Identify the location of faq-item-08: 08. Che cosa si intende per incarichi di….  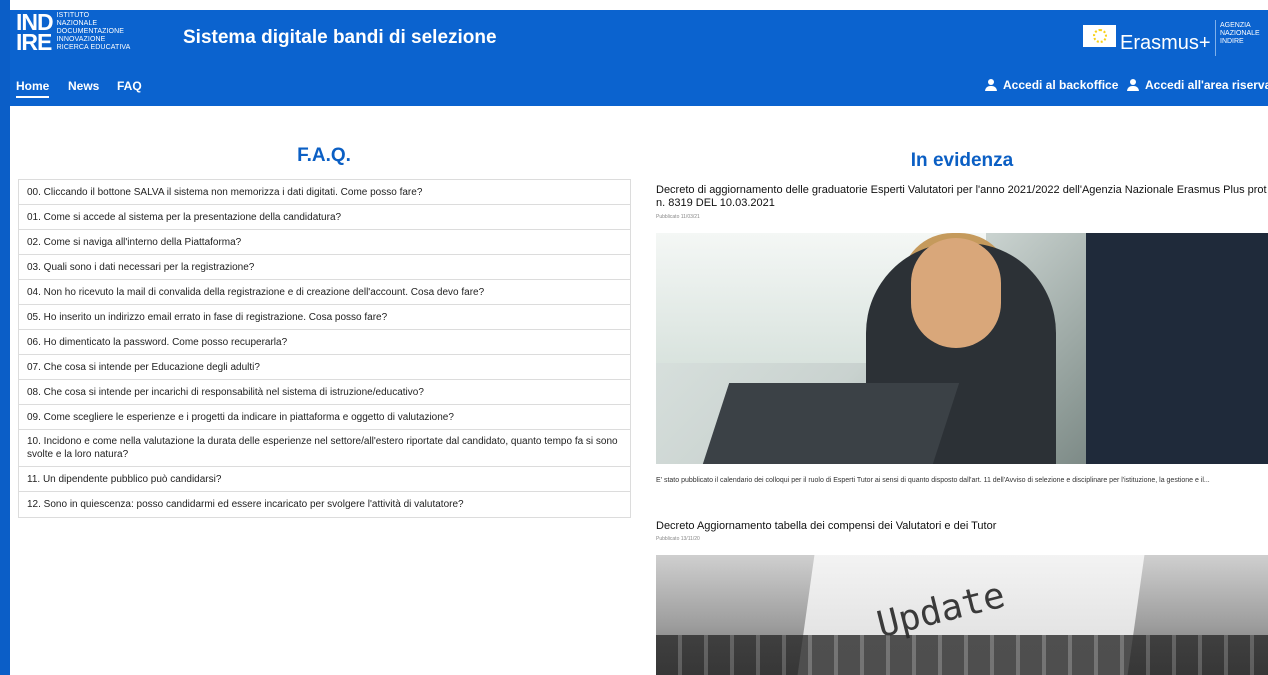
(324, 392).